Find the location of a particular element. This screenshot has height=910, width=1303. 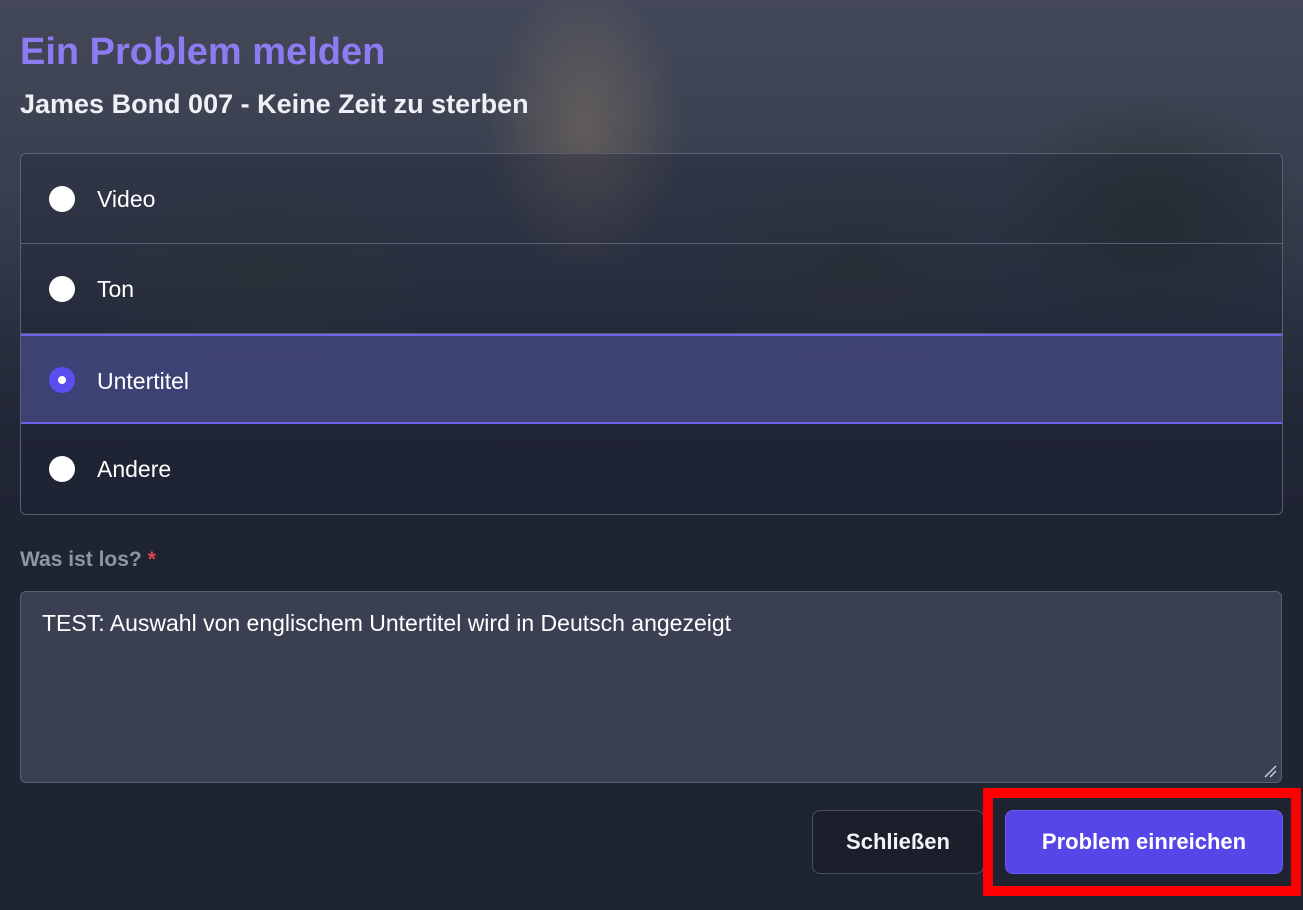

option-label: Untertitel is located at coordinates (143, 381).